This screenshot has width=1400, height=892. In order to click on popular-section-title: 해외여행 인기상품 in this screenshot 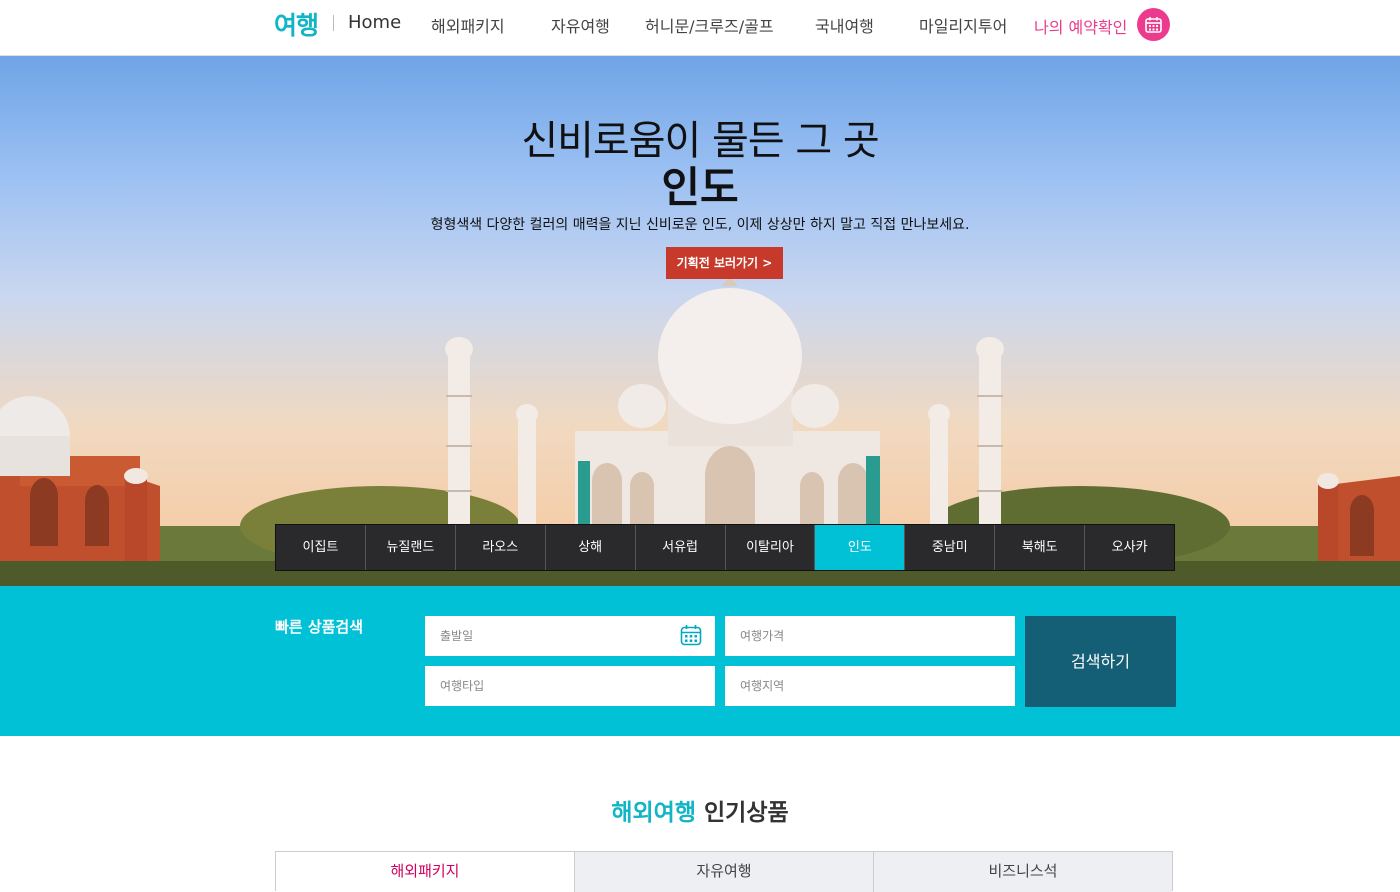, I will do `click(700, 810)`.